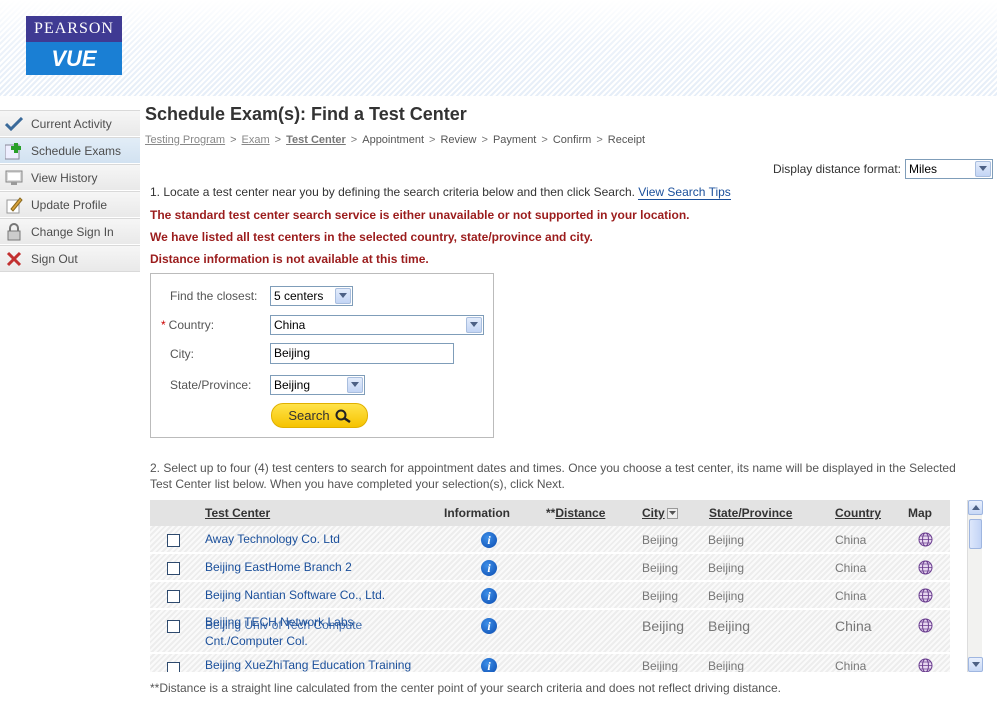 This screenshot has width=997, height=704. Describe the element at coordinates (261, 296) in the screenshot. I see `closest-row: Find the closest: 5 centers` at that location.